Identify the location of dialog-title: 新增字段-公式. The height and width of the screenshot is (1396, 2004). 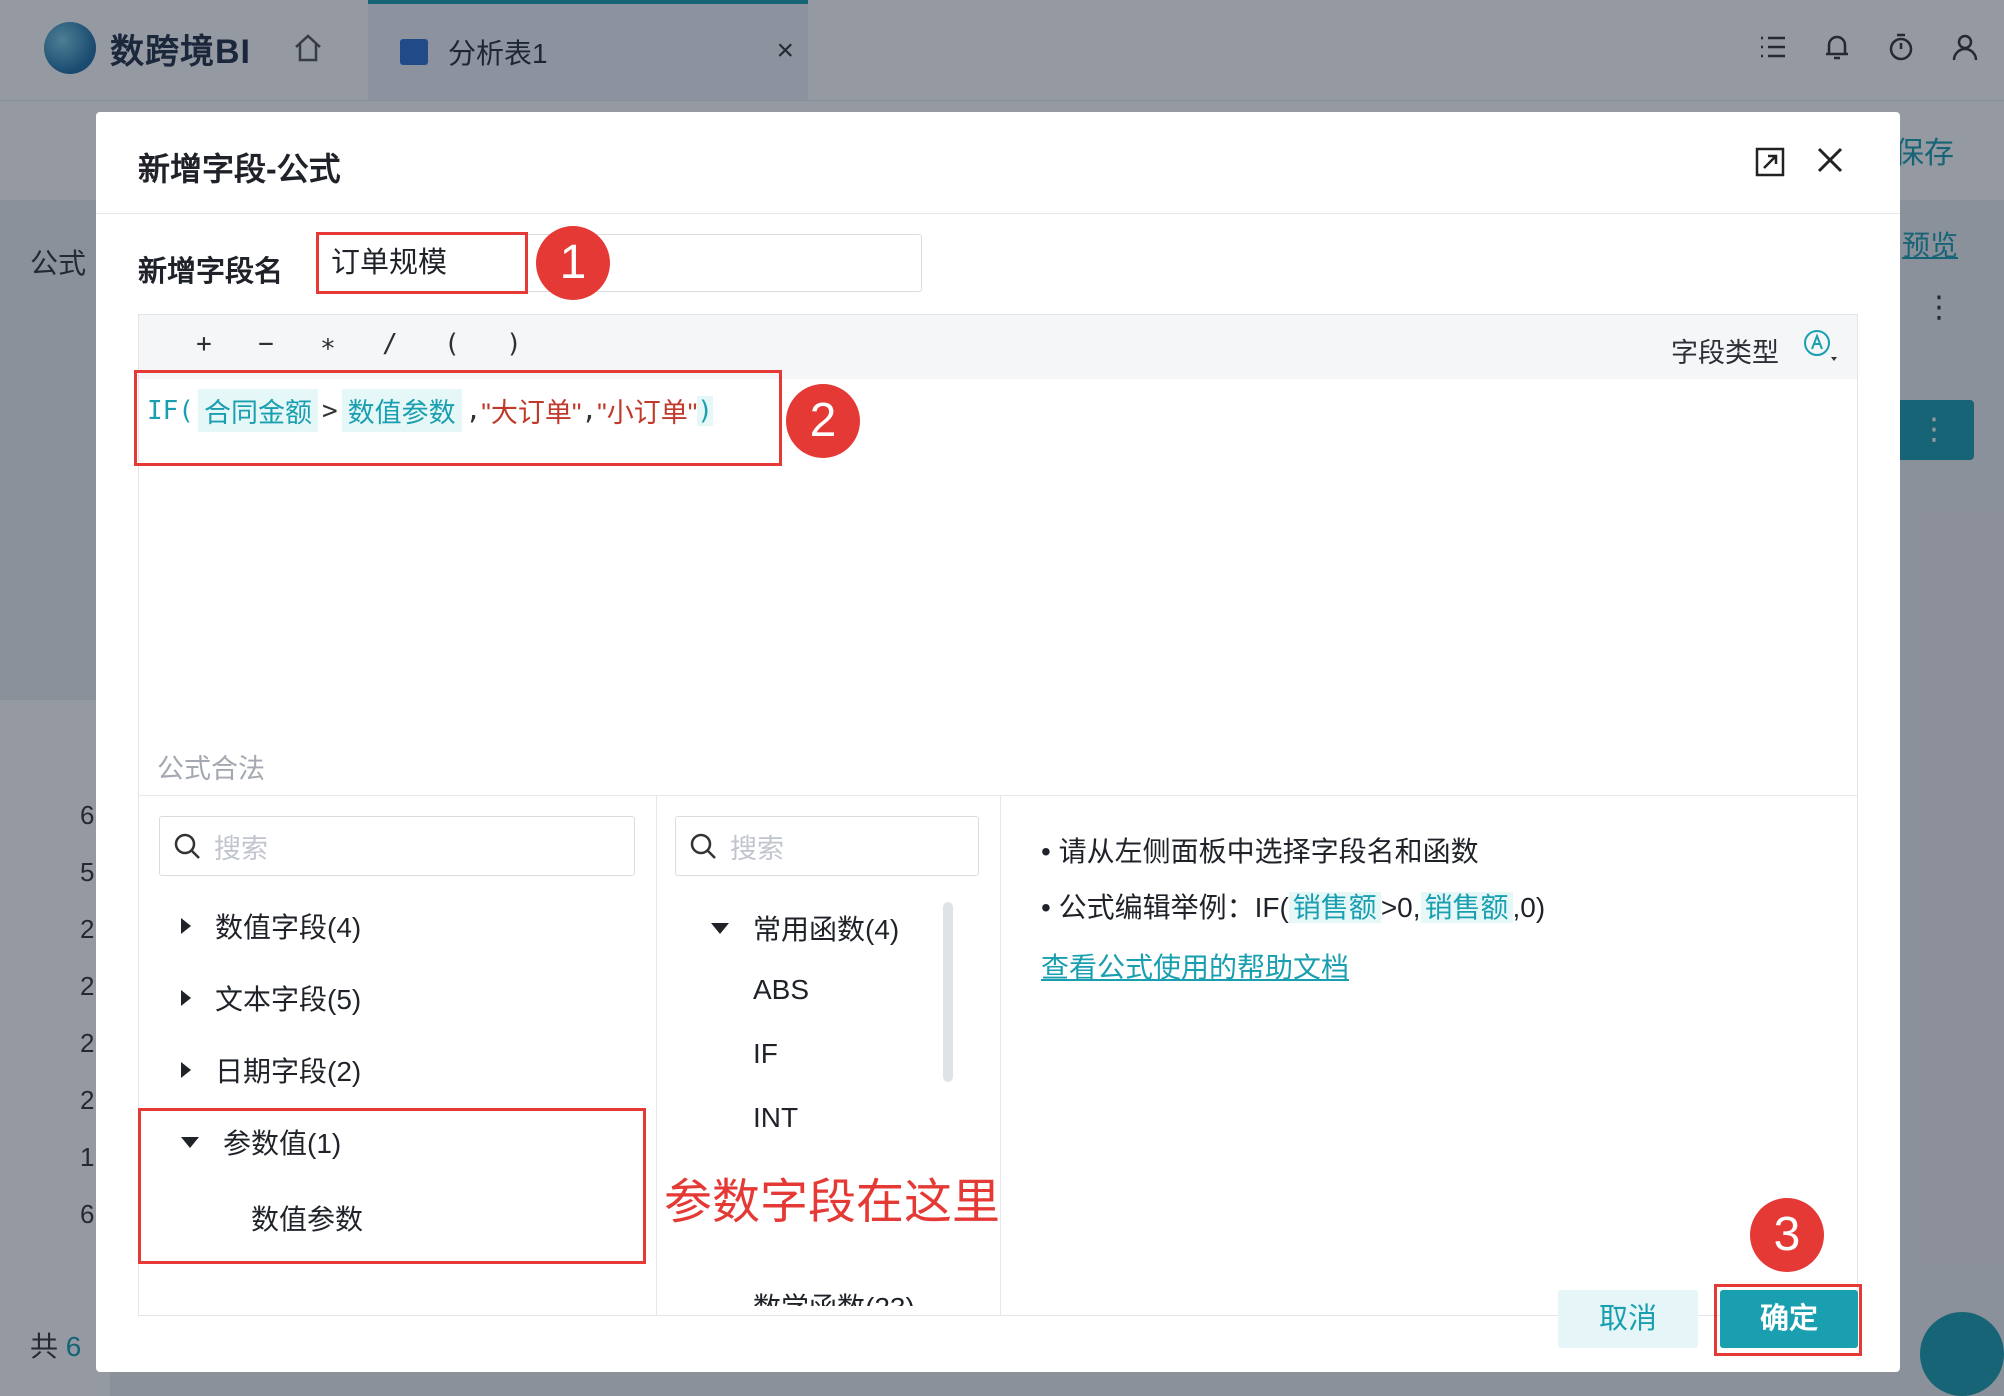
(239, 169).